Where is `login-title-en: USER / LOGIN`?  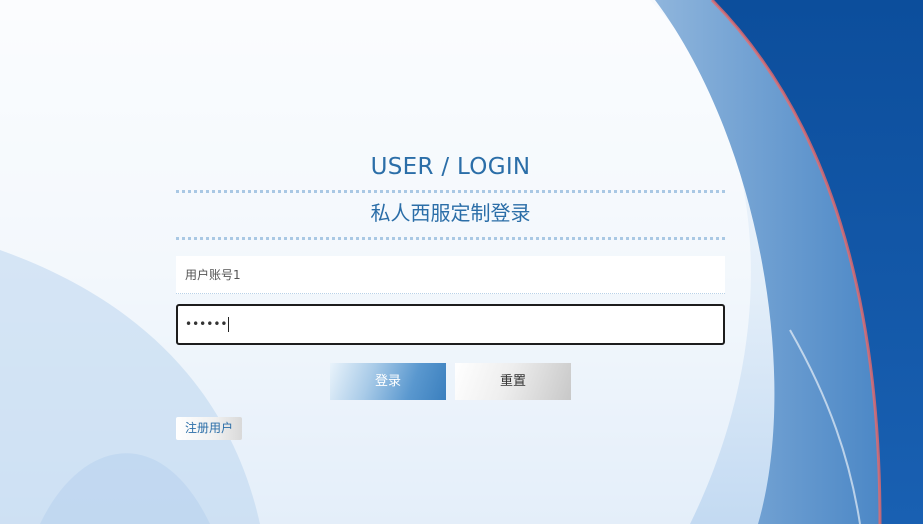
login-title-en: USER / LOGIN is located at coordinates (450, 167).